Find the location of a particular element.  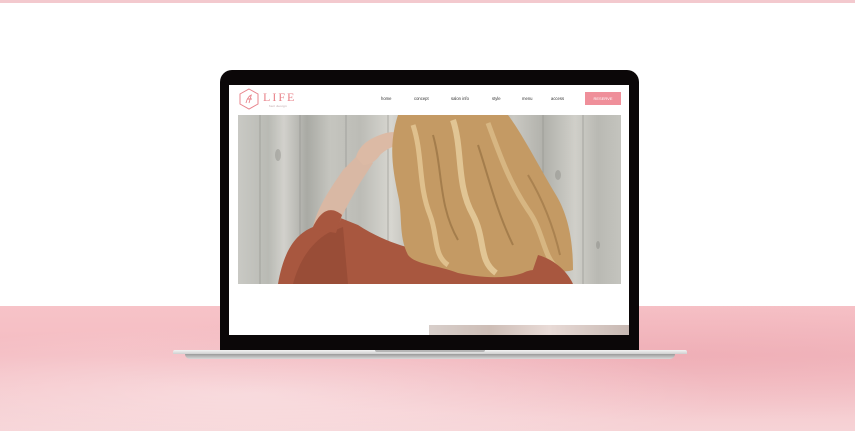

nav-item-menu: menu is located at coordinates (527, 98).